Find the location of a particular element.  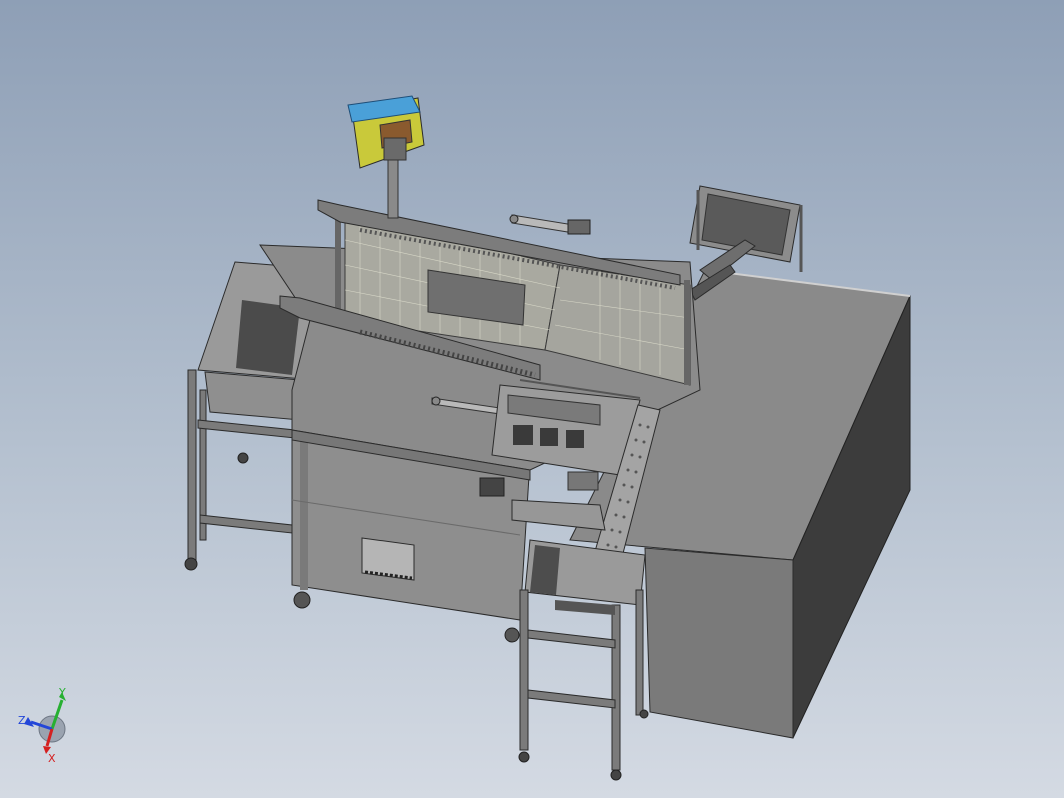

x-axis-label: X is located at coordinates (52, 758).